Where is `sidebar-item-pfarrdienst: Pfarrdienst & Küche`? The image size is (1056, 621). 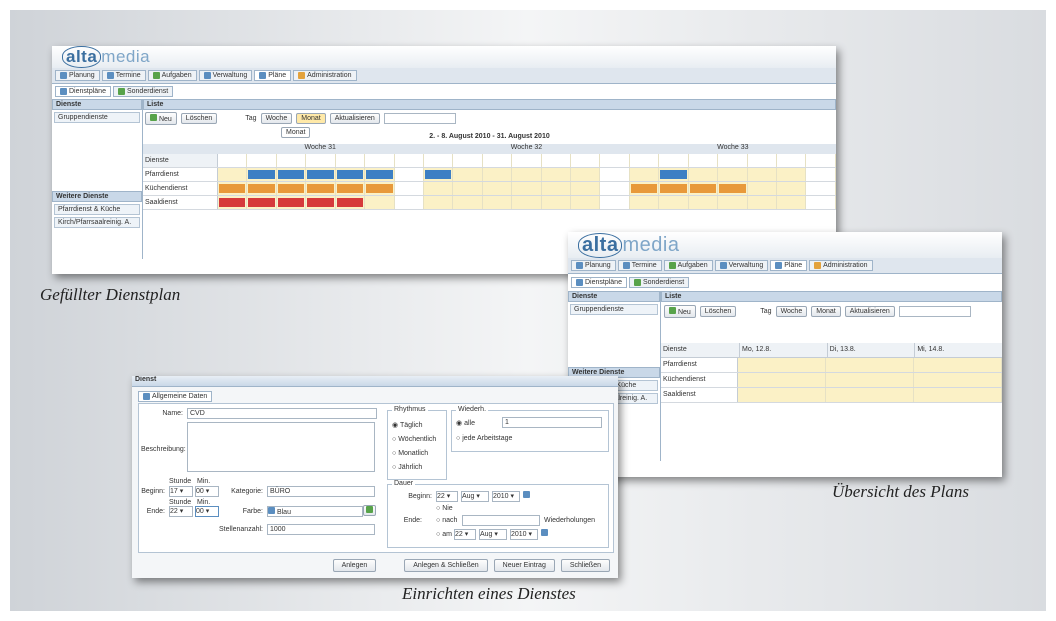
sidebar-item-pfarrdienst: Pfarrdienst & Küche is located at coordinates (97, 209).